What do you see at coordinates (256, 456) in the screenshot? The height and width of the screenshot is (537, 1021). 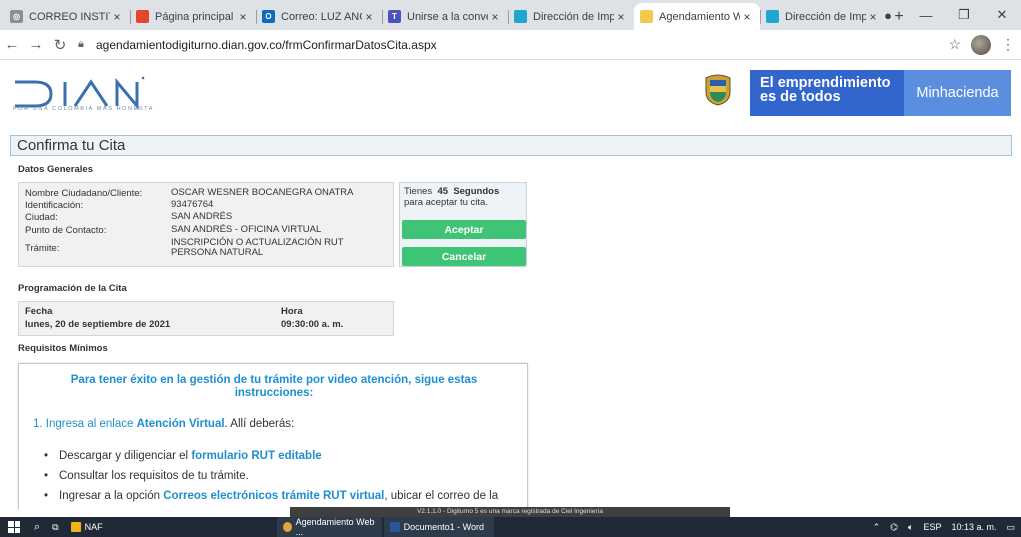 I see `rut-form-link: formulario RUT editable` at bounding box center [256, 456].